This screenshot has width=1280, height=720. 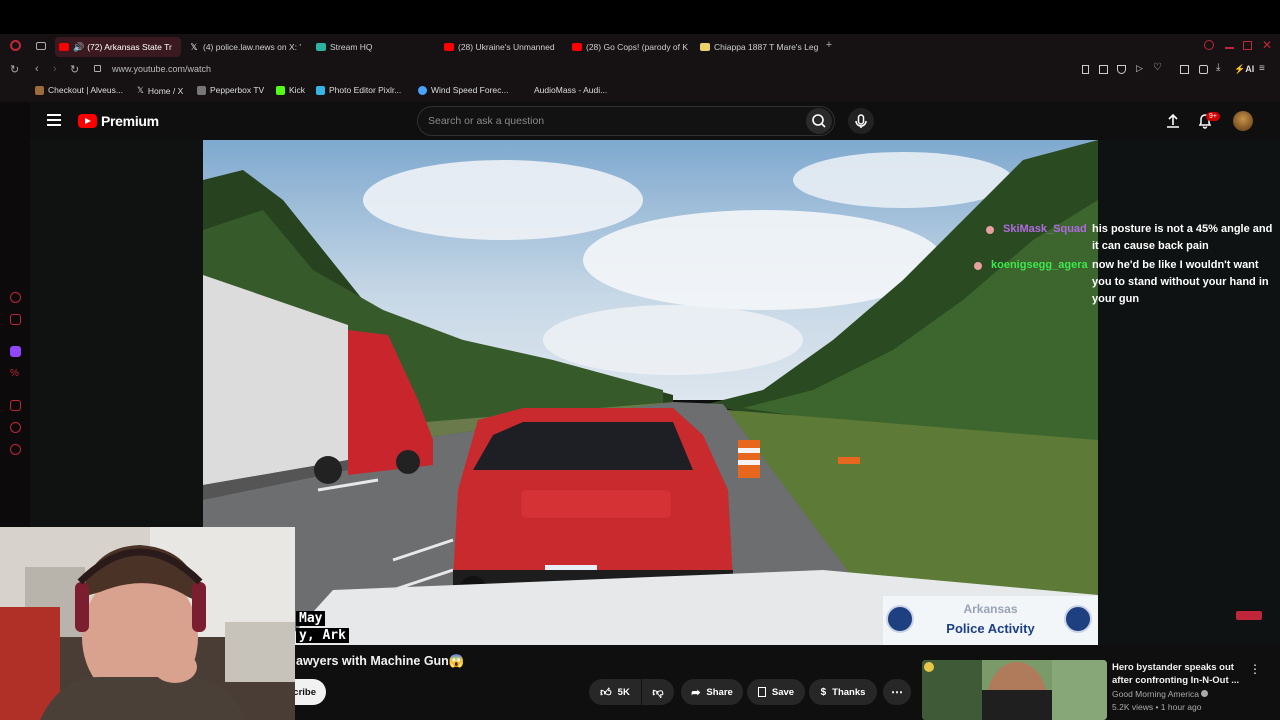 I want to click on microphone-icon, so click(x=861, y=121).